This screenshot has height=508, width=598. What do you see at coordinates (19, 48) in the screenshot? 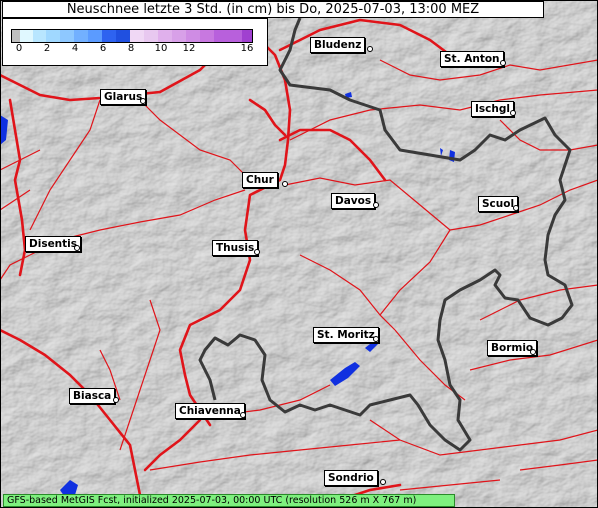
I see `legend-tick-0: 0` at bounding box center [19, 48].